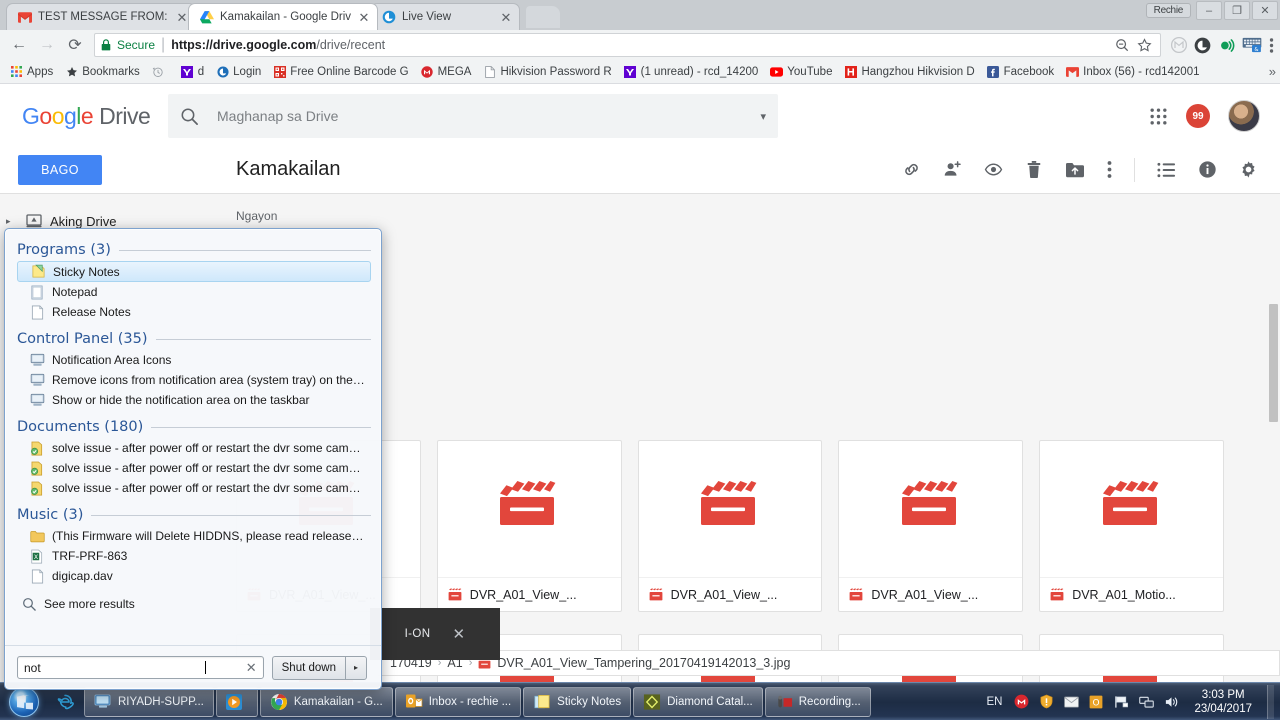  What do you see at coordinates (1272, 71) in the screenshot?
I see `bookmarks-overflow-icon: »` at bounding box center [1272, 71].